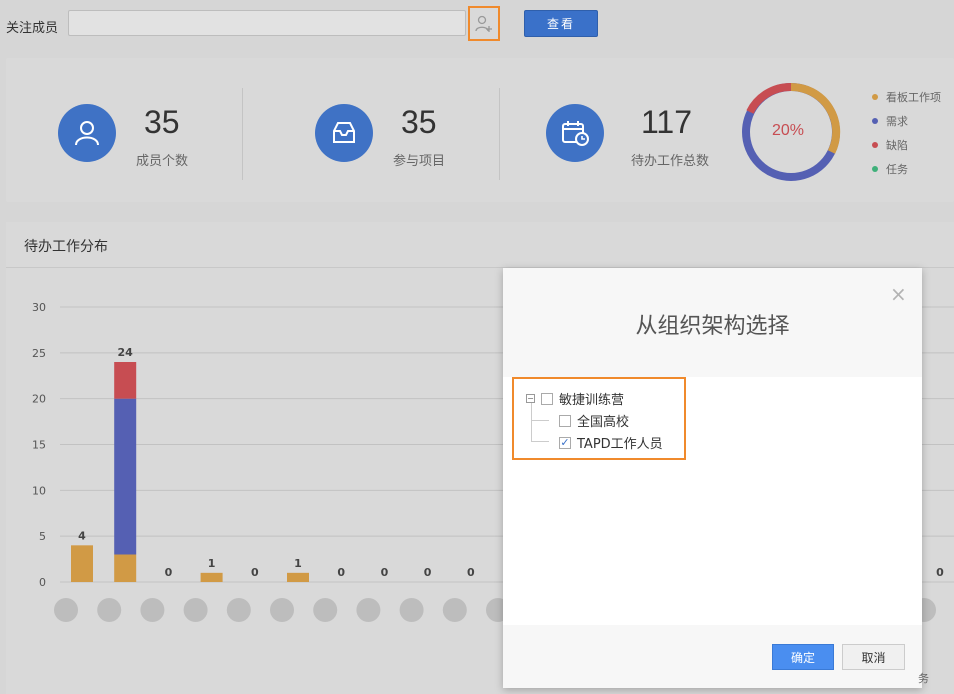 Image resolution: width=954 pixels, height=694 pixels. Describe the element at coordinates (39, 490) in the screenshot. I see `y-tick-label: 10` at that location.